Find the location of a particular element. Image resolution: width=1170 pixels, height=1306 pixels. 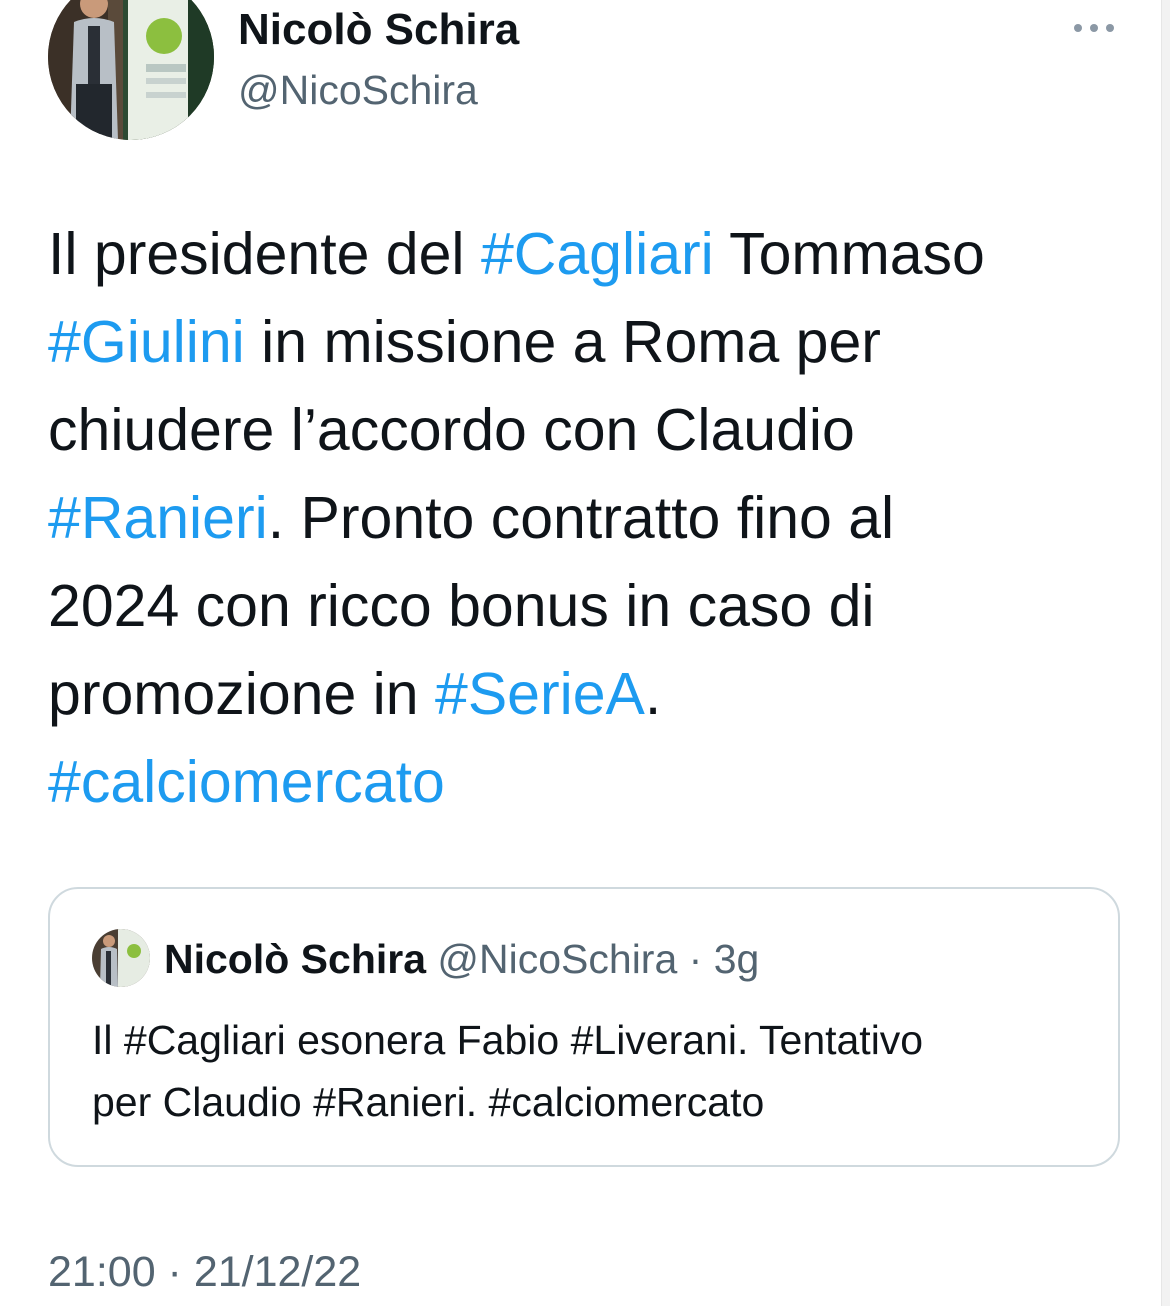

hashtag-link: #Cagliari is located at coordinates (597, 254).